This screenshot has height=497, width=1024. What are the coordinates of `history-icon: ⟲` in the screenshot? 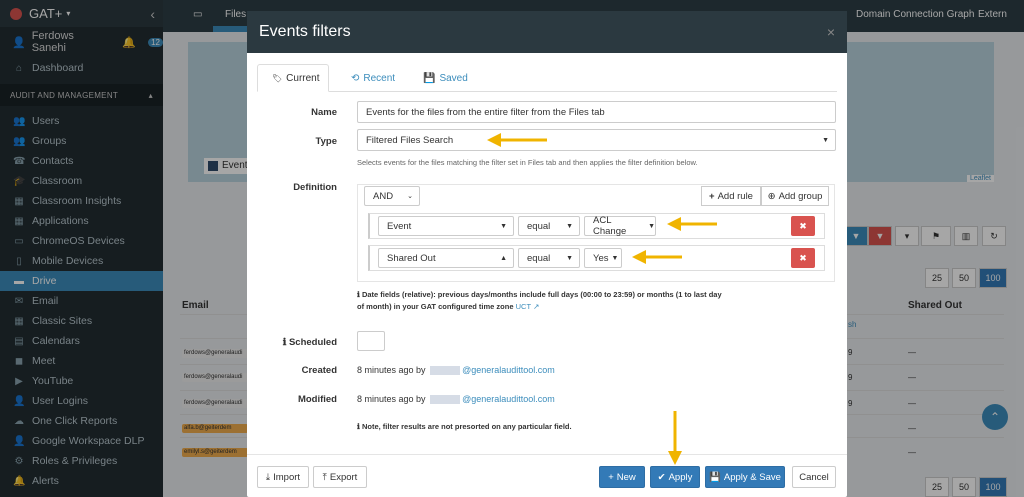 It's located at (355, 78).